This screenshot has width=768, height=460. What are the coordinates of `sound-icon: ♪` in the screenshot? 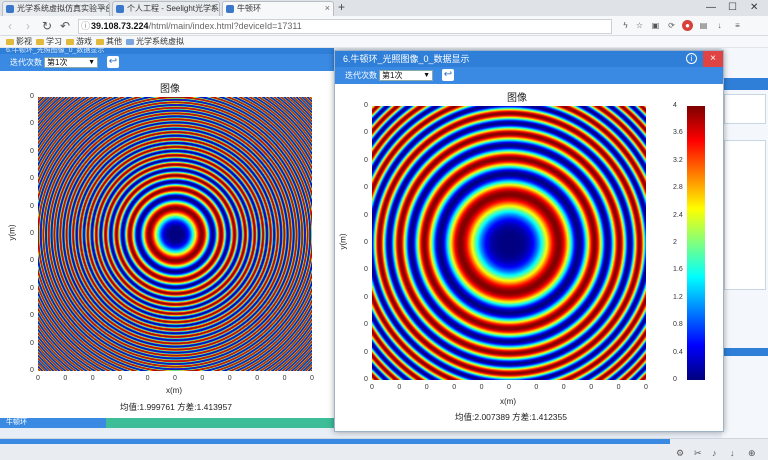 It's located at (714, 453).